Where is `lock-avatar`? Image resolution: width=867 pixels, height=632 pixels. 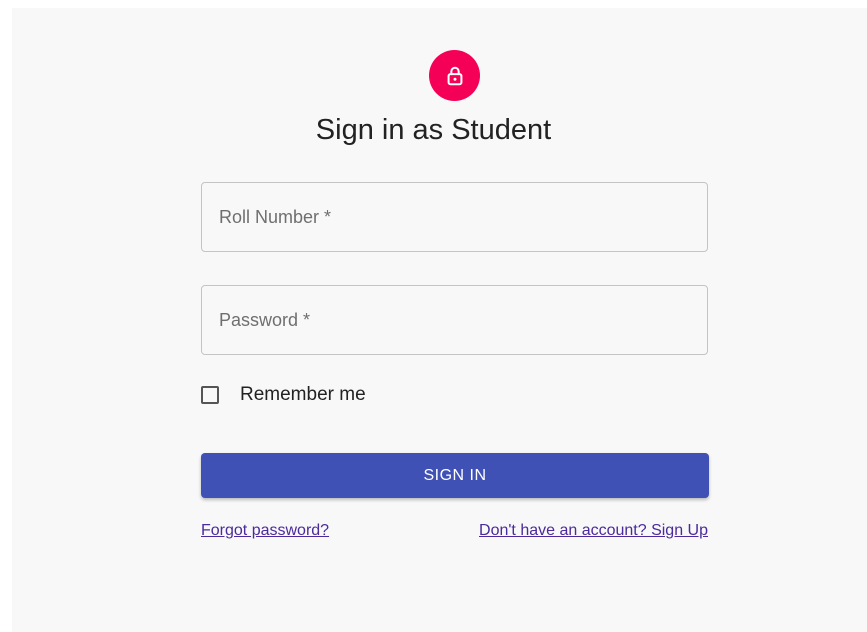
lock-avatar is located at coordinates (454, 75).